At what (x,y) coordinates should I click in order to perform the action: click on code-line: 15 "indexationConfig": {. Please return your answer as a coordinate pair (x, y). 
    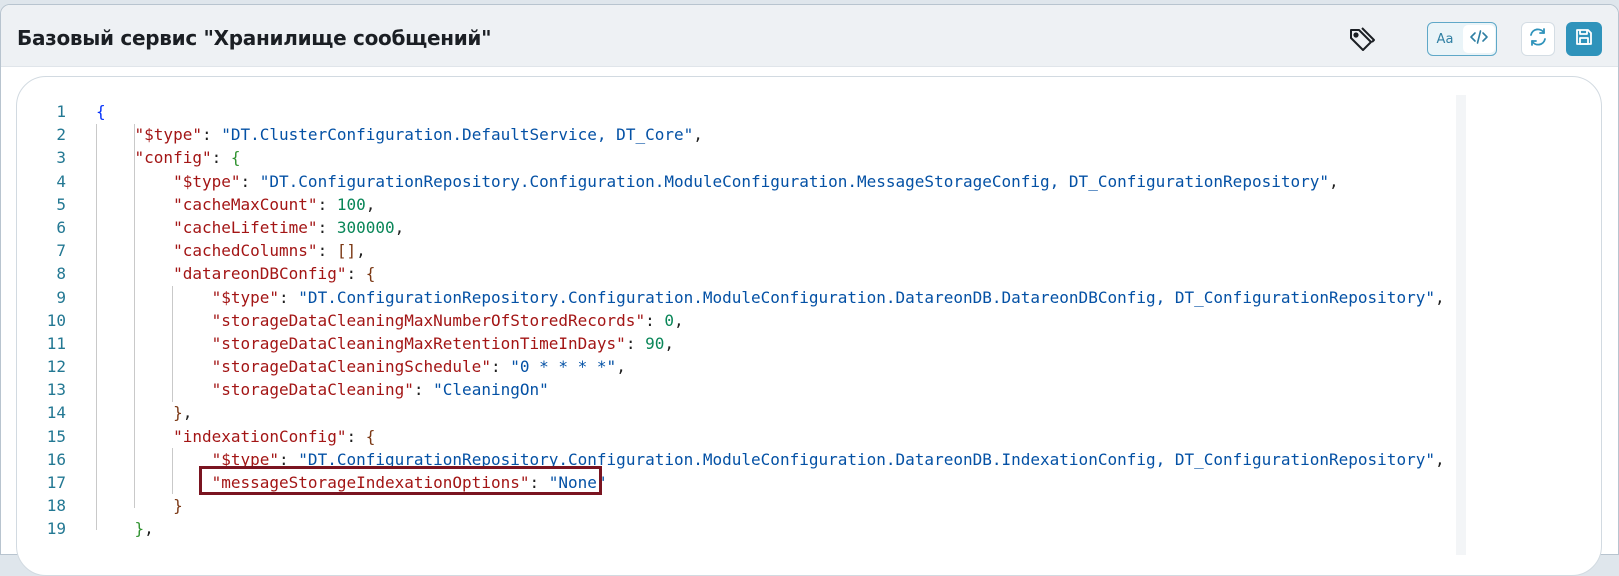
    Looking at the image, I should click on (736, 436).